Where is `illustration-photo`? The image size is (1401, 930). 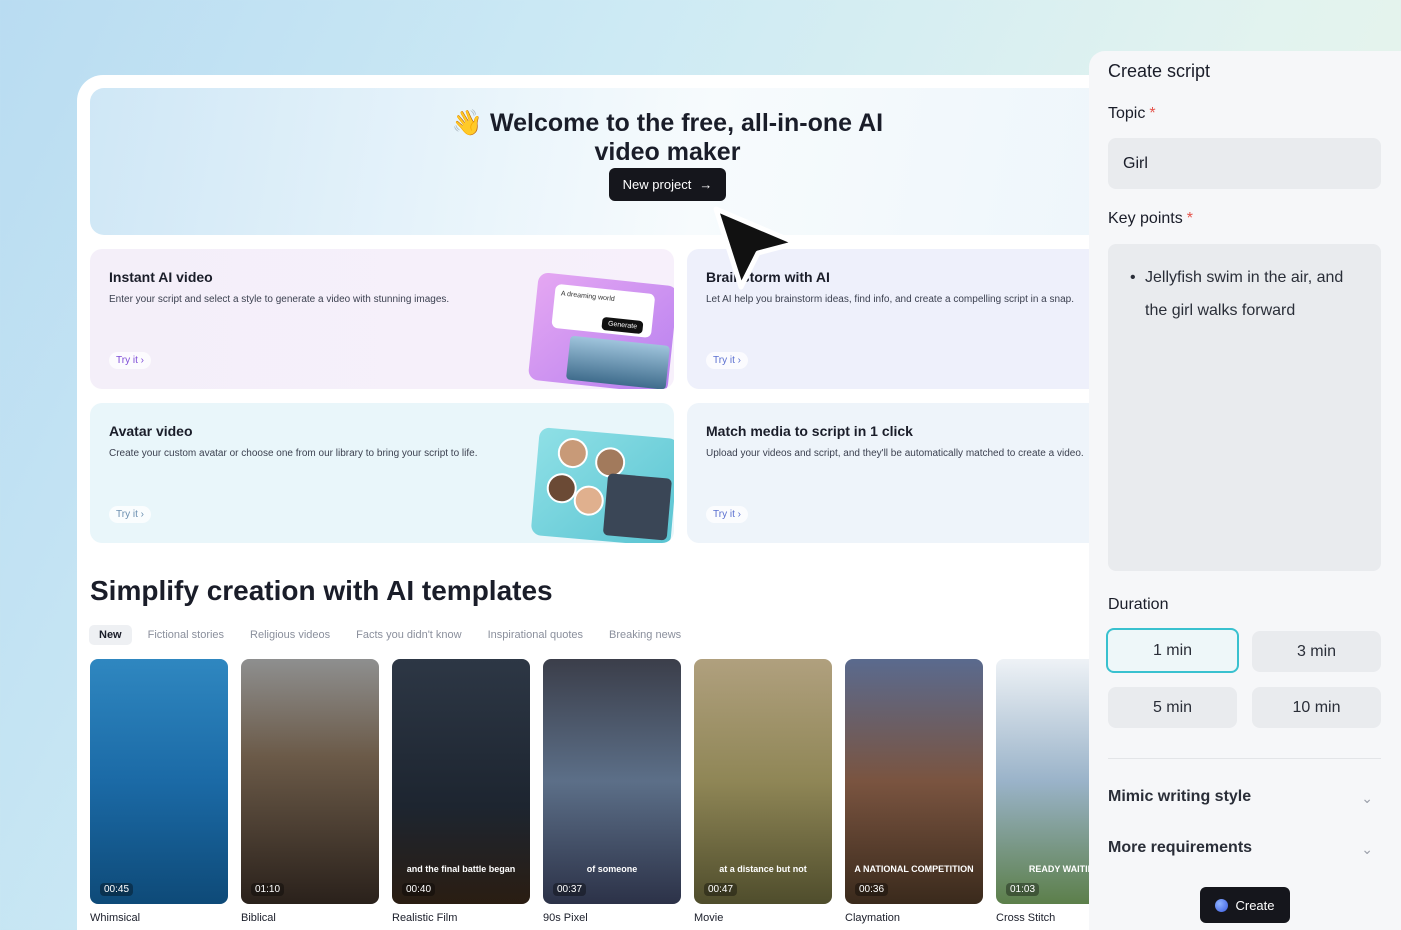
illustration-photo is located at coordinates (618, 362).